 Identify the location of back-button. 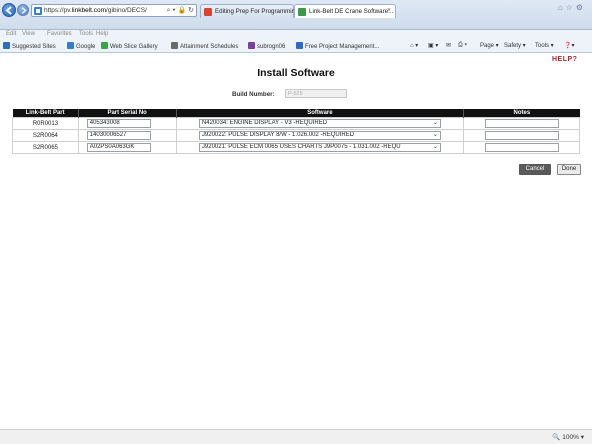
(9, 10).